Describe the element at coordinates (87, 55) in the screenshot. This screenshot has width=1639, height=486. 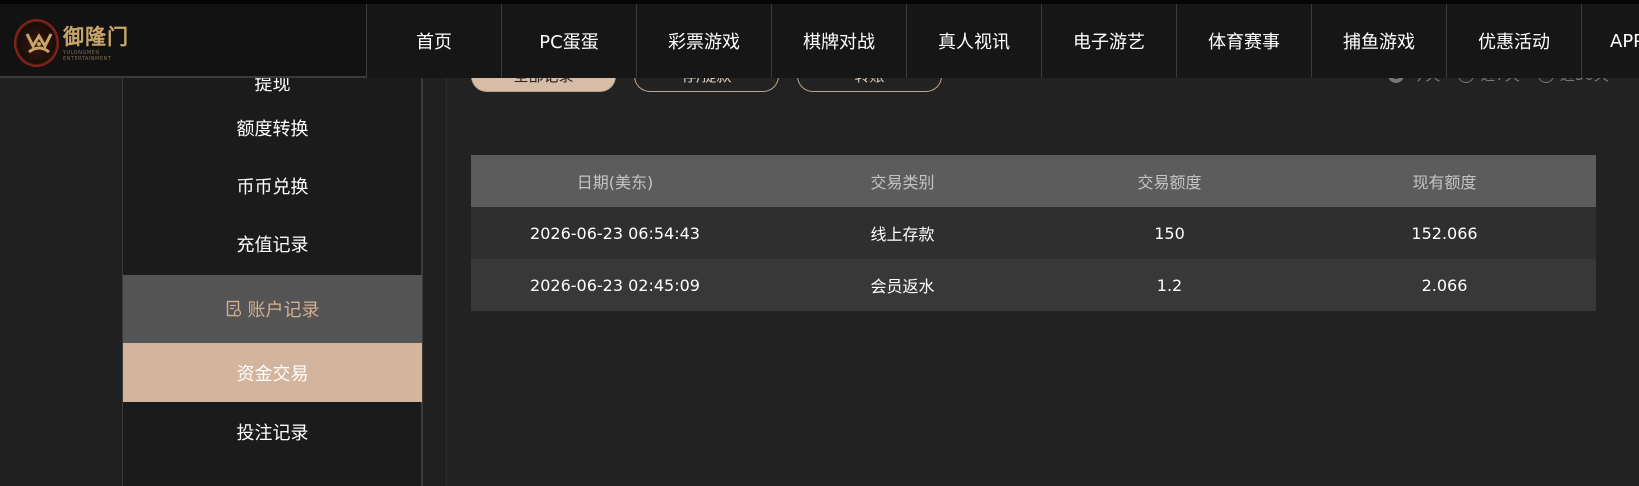
I see `brand-subtitle: YULONGMEN ENTERTAINMENT` at that location.